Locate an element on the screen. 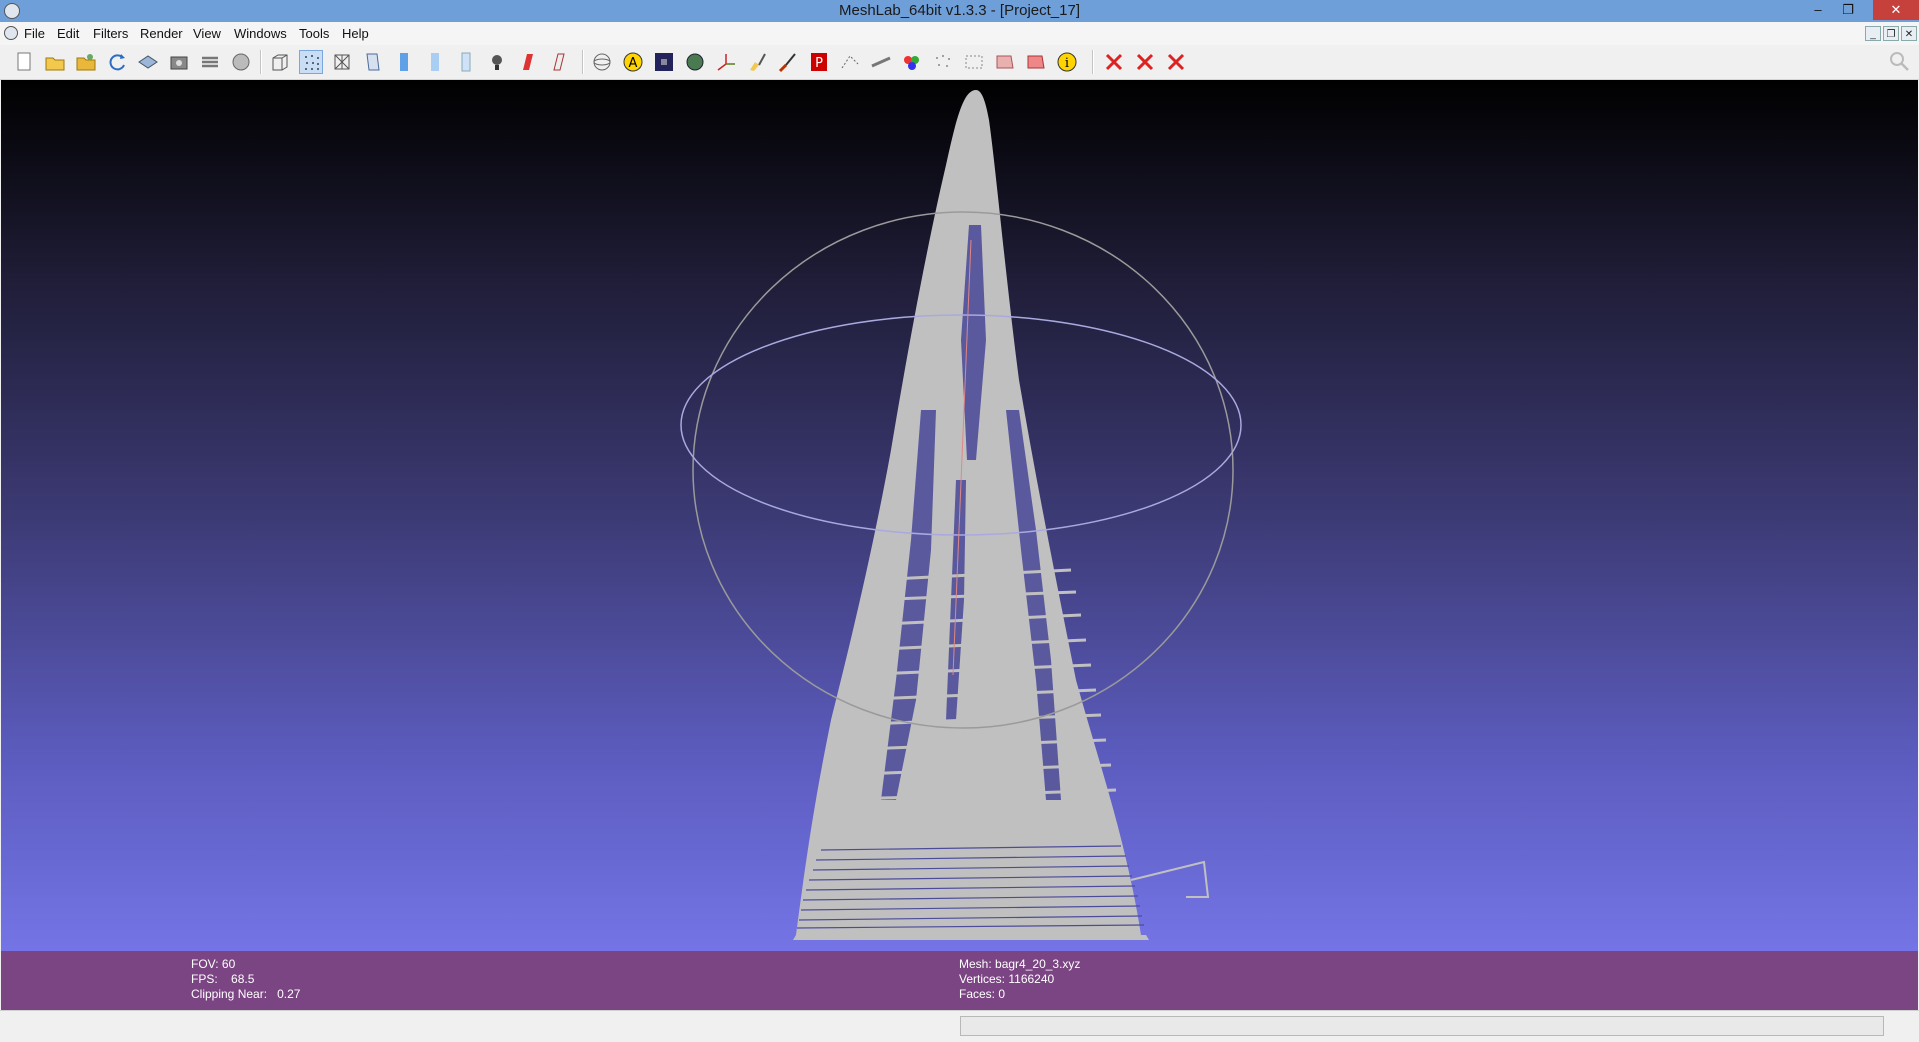  trackball-icon is located at coordinates (602, 62).